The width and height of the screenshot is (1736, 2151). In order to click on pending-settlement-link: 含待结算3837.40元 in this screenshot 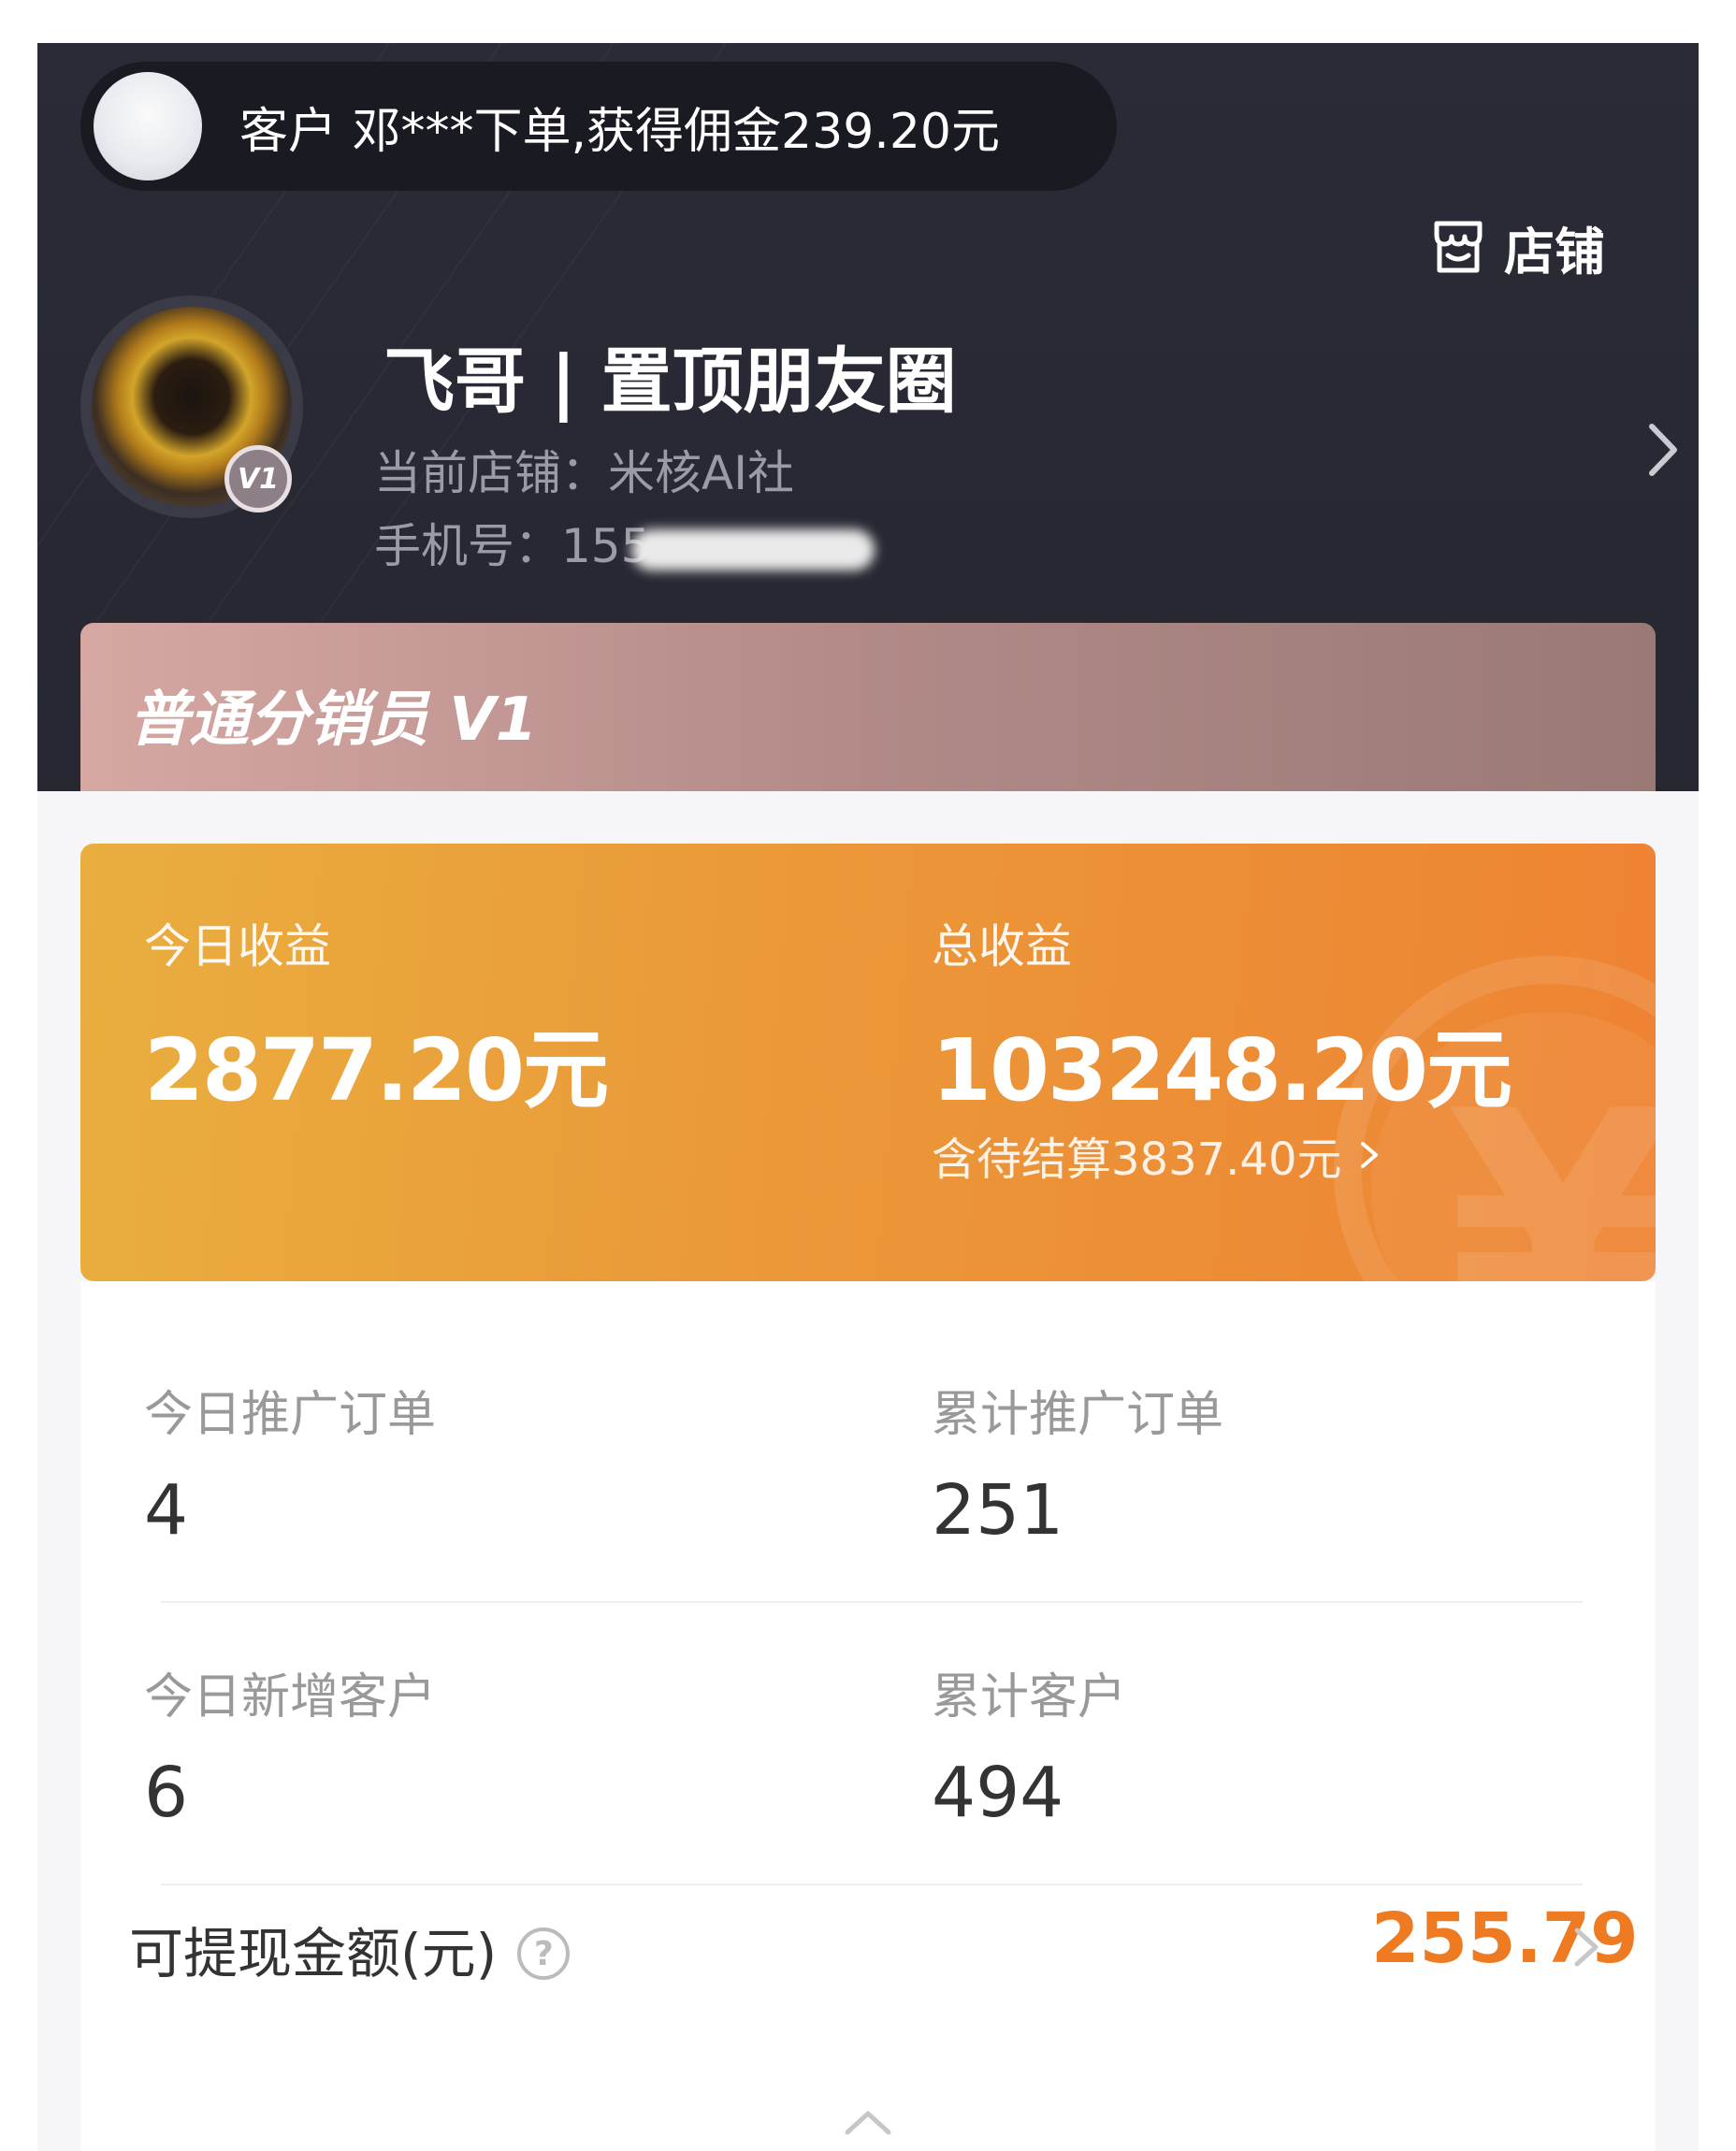, I will do `click(1157, 1155)`.